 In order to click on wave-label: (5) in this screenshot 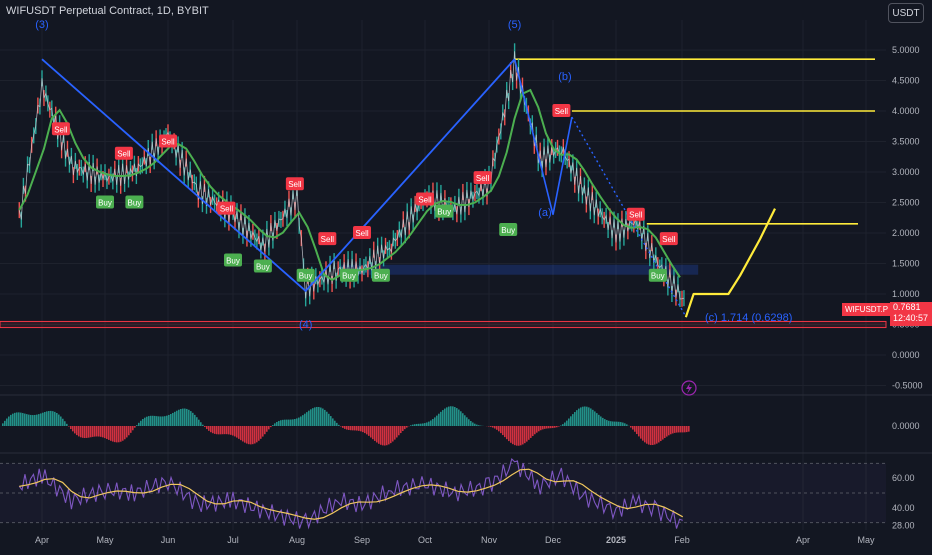, I will do `click(514, 25)`.